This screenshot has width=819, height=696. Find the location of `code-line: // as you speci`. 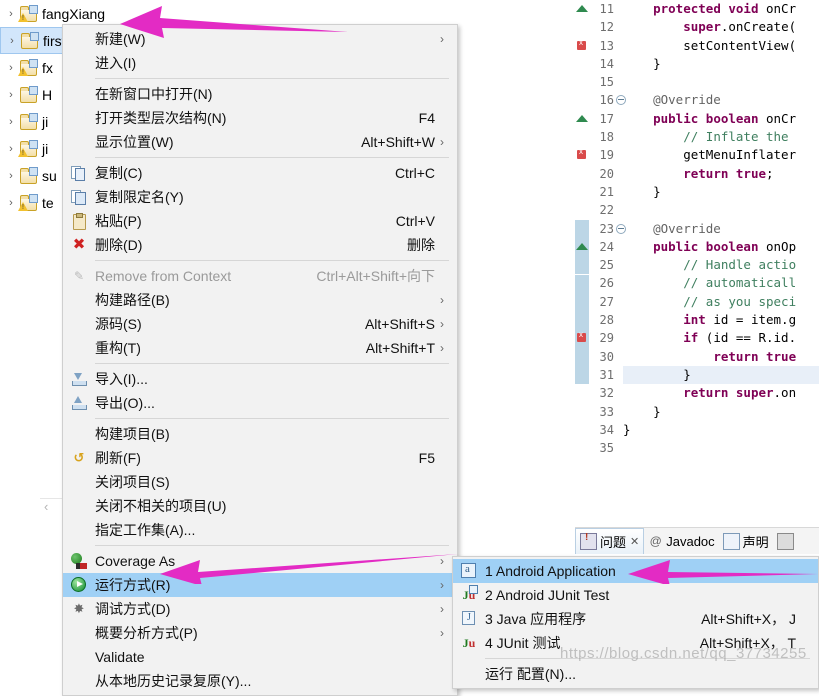

code-line: // as you speci is located at coordinates (721, 302).